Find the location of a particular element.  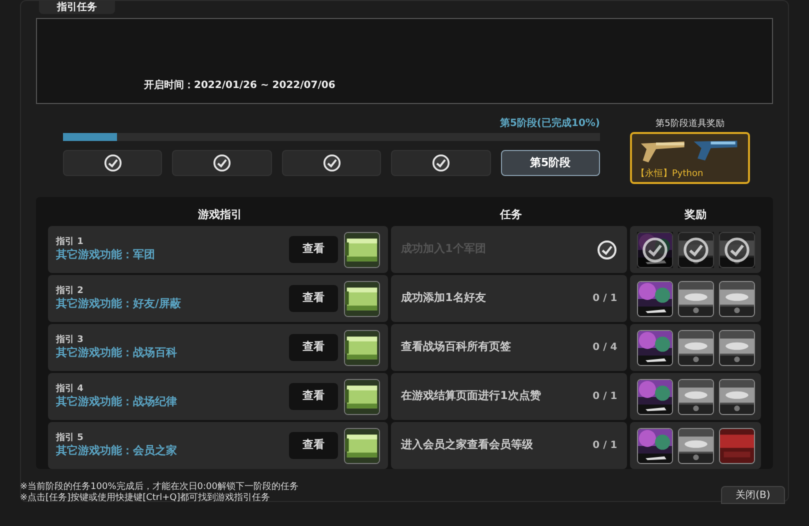

column-header: 奖励 is located at coordinates (695, 215).